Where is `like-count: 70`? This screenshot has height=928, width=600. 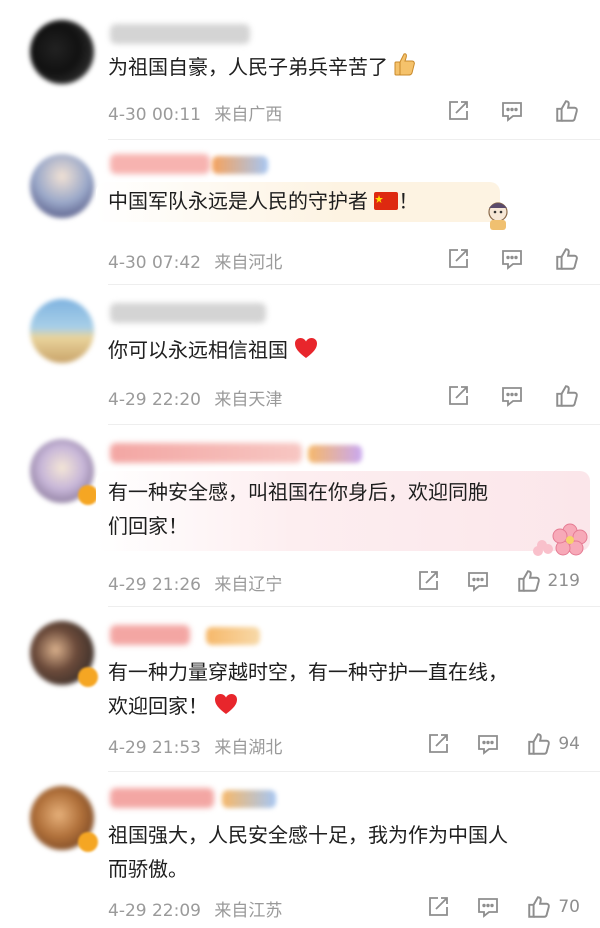
like-count: 70 is located at coordinates (569, 907).